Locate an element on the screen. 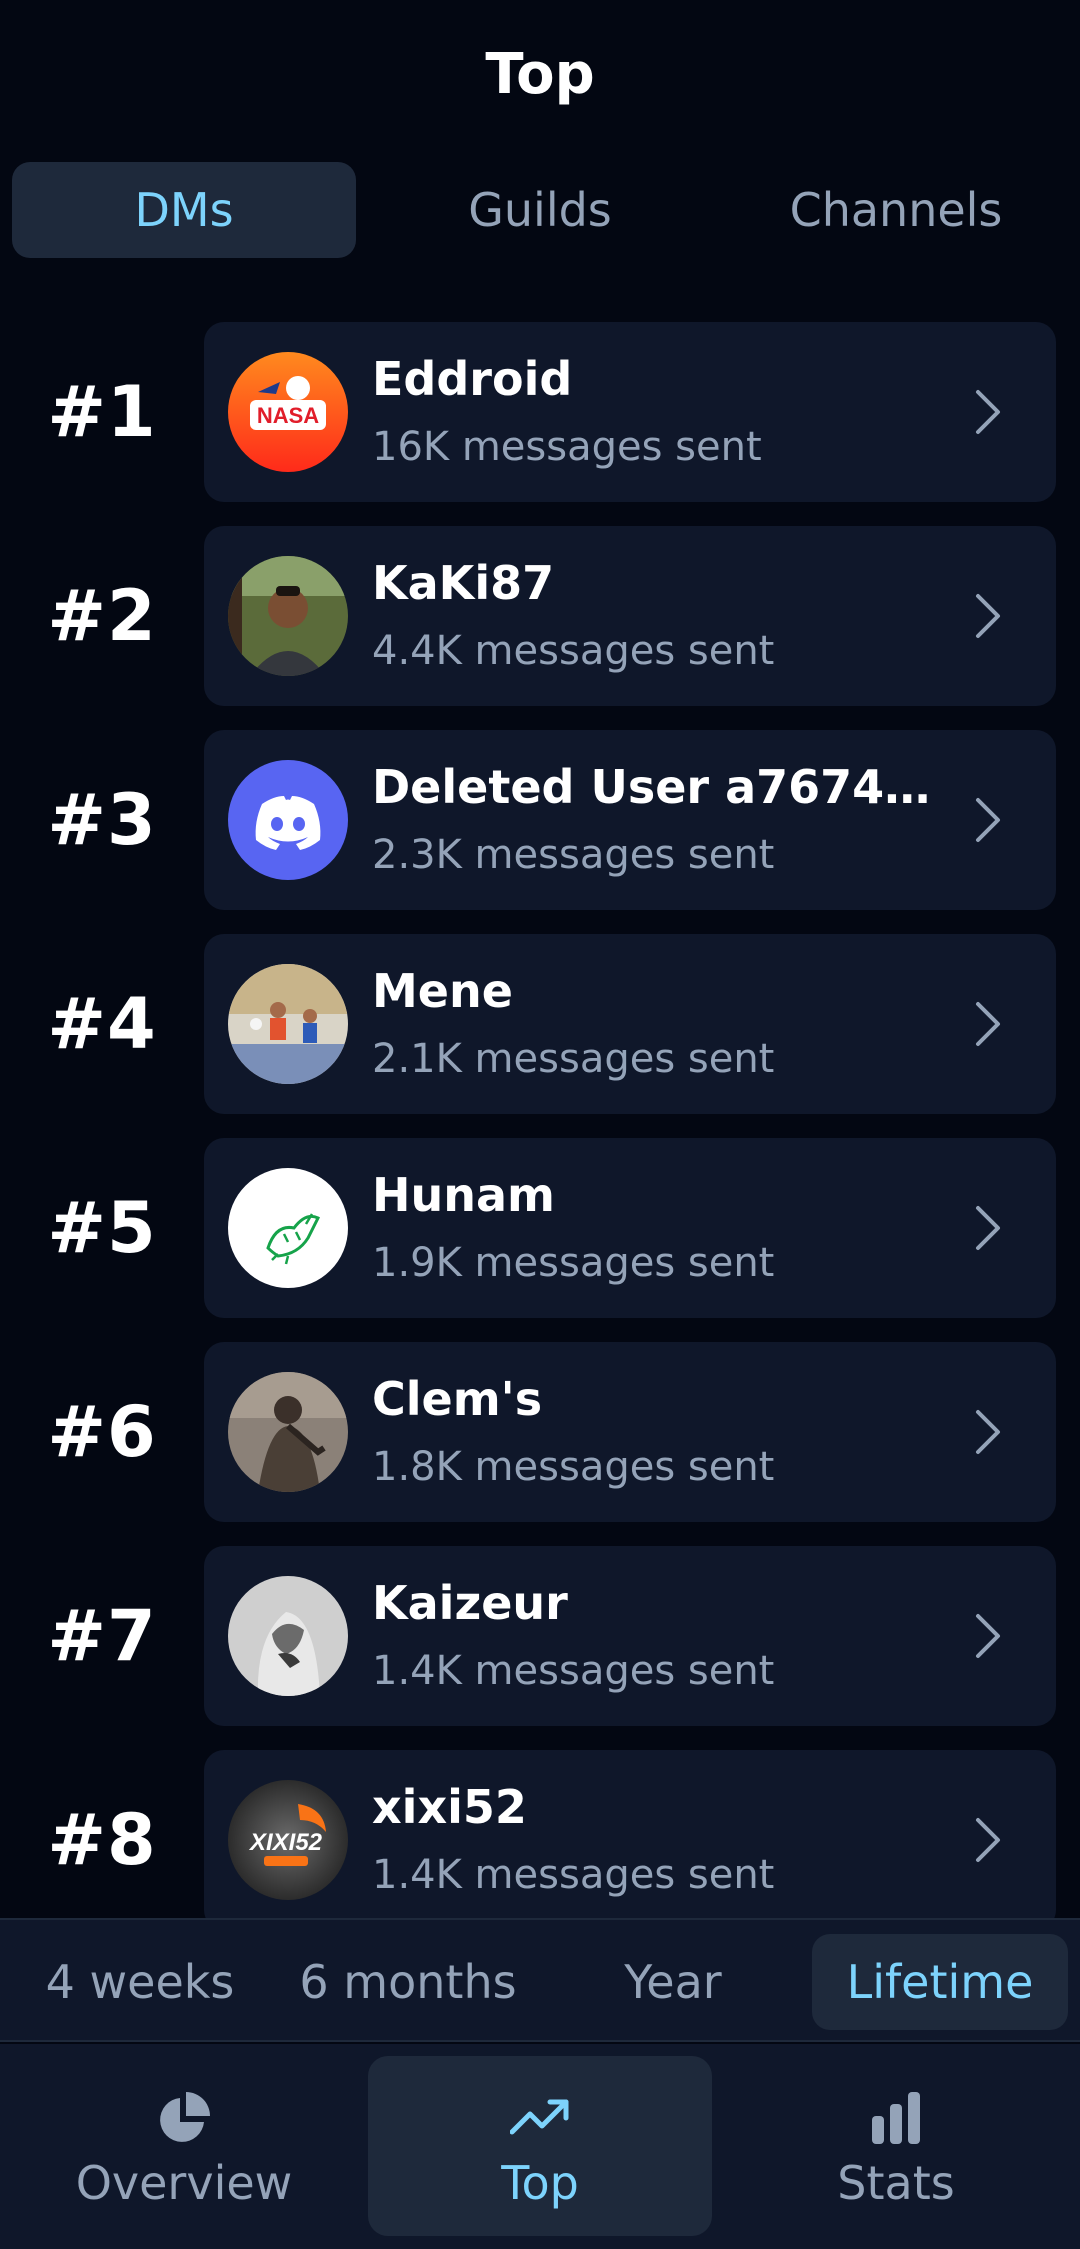 This screenshot has width=1080, height=2249. person-photo-avatar is located at coordinates (288, 616).